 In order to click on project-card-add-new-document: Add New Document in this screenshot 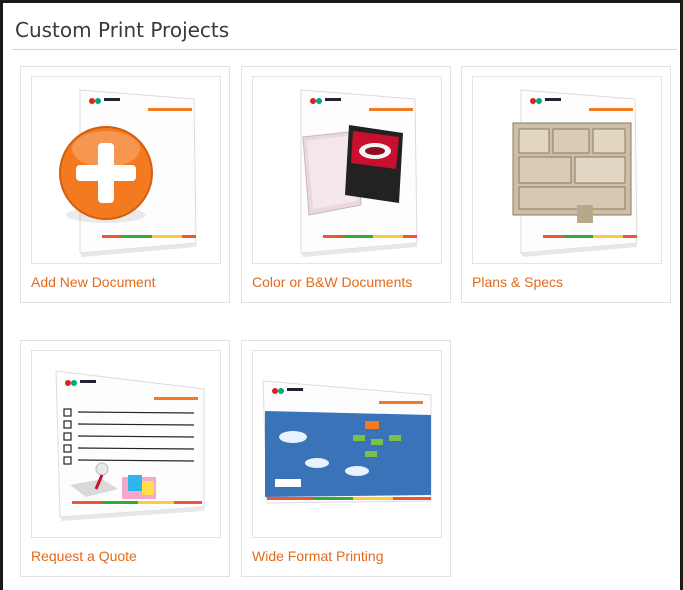, I will do `click(125, 184)`.